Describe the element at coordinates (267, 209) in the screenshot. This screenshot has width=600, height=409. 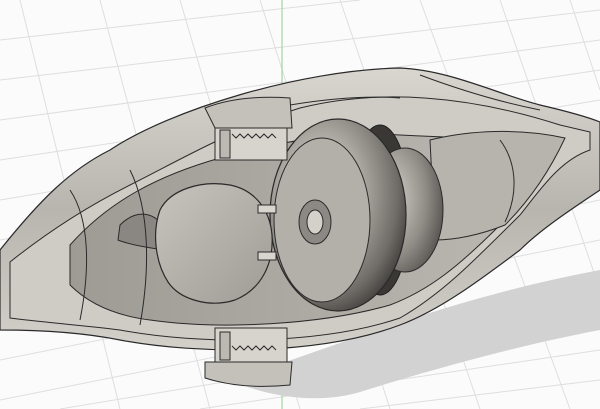
I see `lid-tab-top` at that location.